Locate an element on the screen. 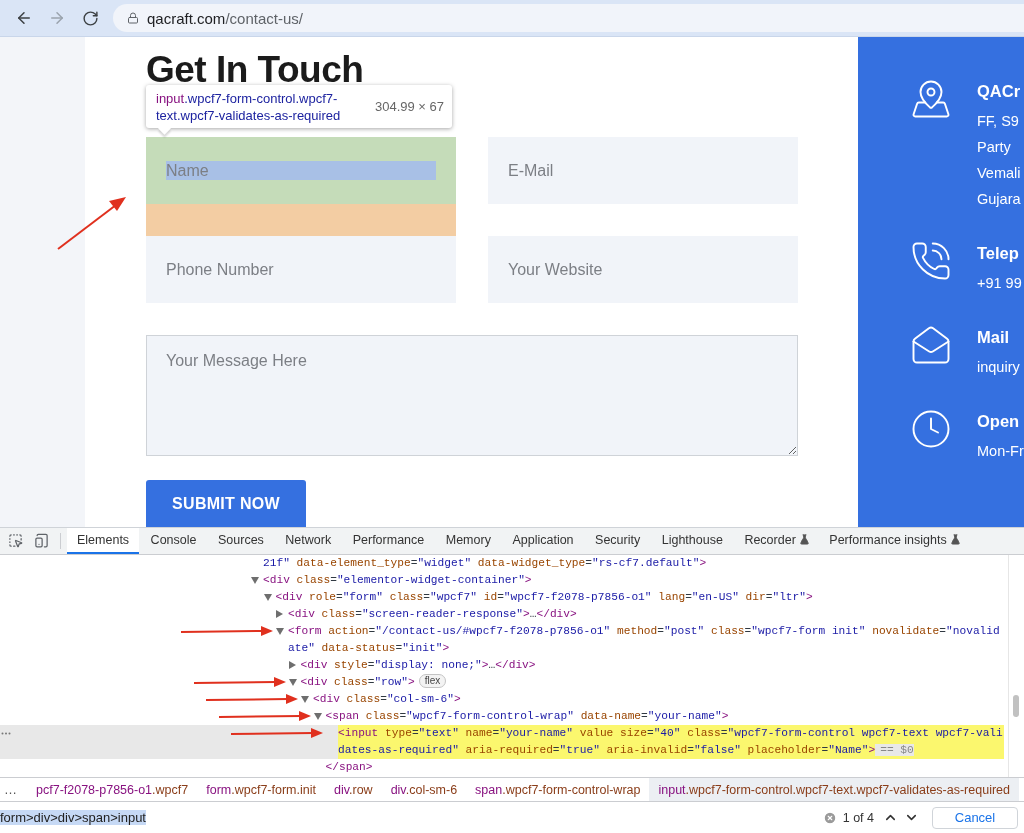 The height and width of the screenshot is (833, 1024). code-line: </span> is located at coordinates (349, 767).